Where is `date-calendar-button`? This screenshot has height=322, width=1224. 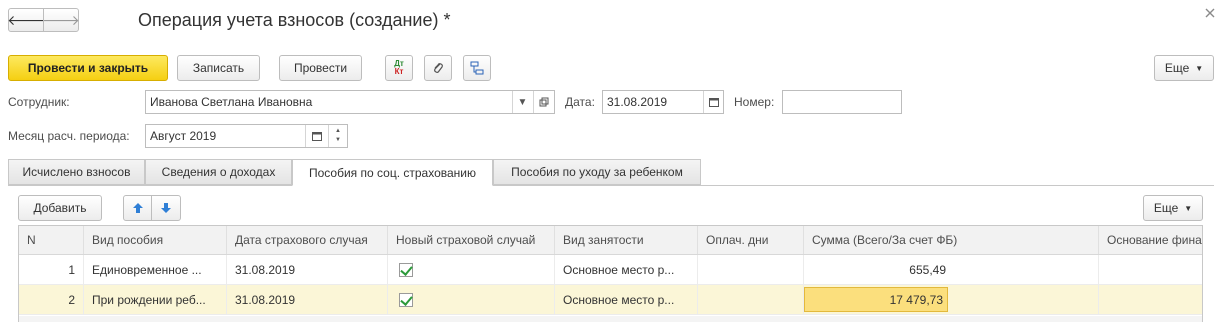 date-calendar-button is located at coordinates (713, 102).